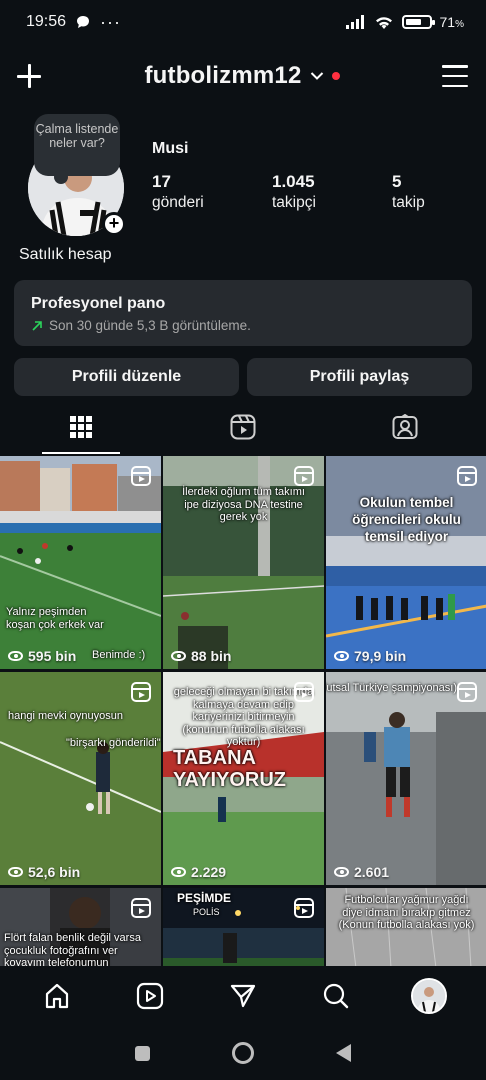 This screenshot has height=1080, width=486. I want to click on post-caption: Yalnız peşimden koşan çok erkek var, so click(55, 618).